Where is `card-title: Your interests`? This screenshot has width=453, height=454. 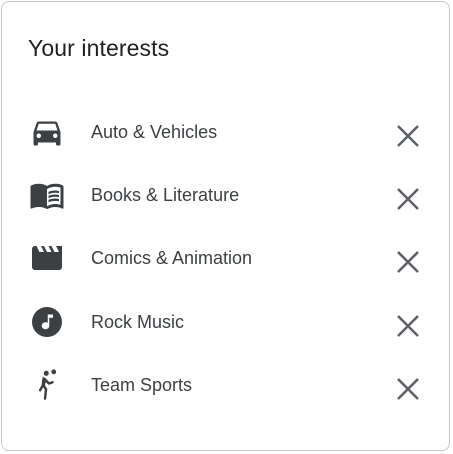
card-title: Your interests is located at coordinates (99, 48).